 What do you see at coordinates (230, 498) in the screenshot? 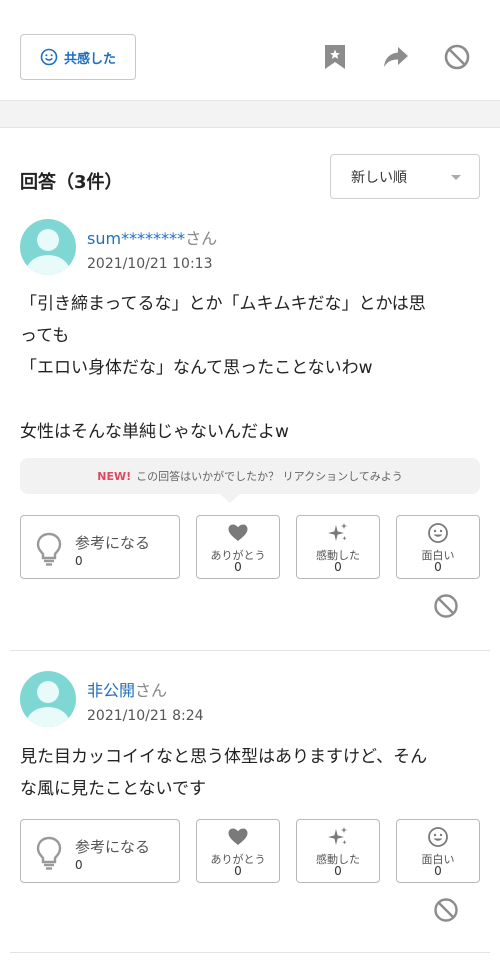
I see `prompt-tail` at bounding box center [230, 498].